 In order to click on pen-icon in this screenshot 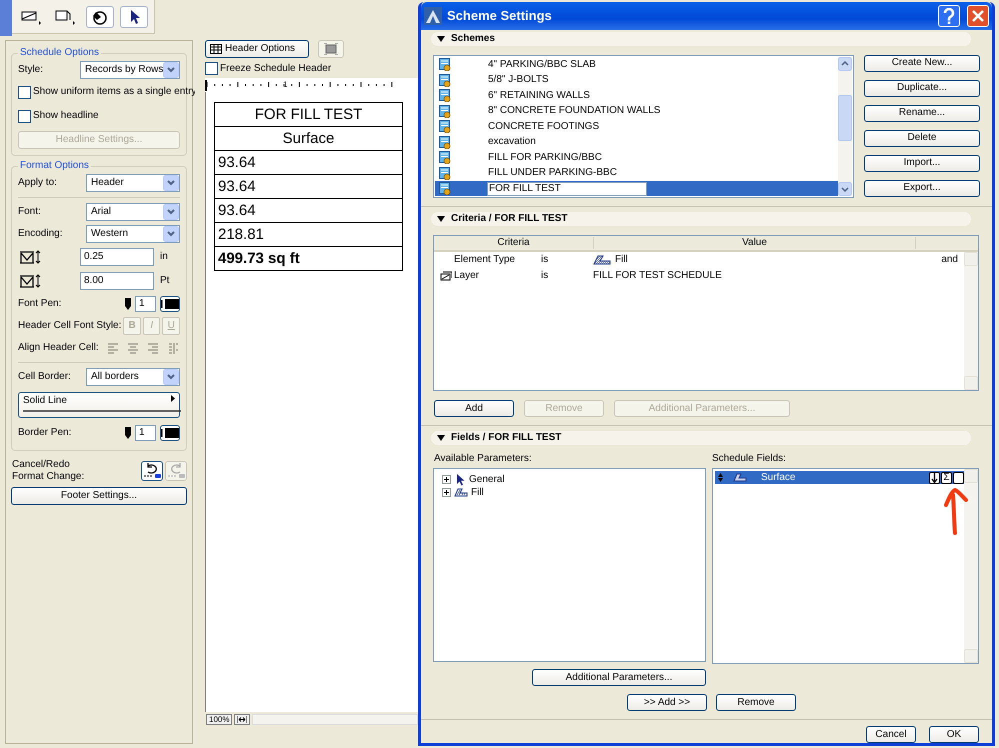, I will do `click(128, 433)`.